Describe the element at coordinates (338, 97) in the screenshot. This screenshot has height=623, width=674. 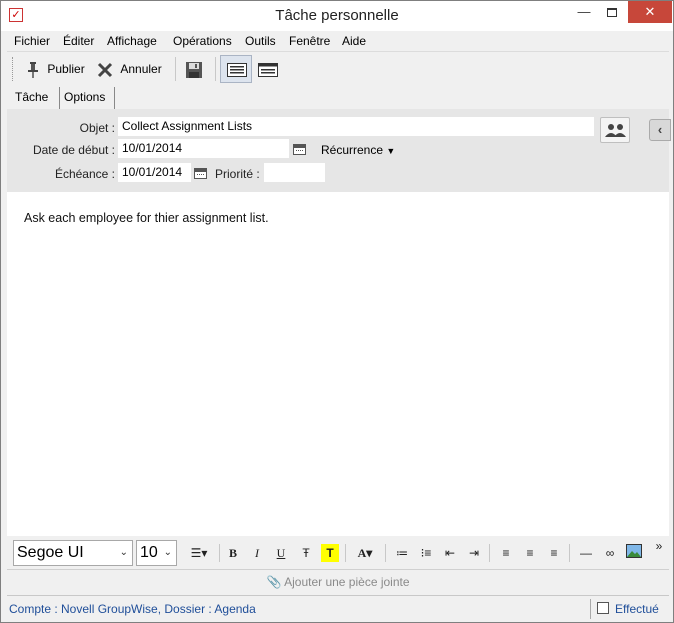
I see `tab-strip: Tâche Options` at that location.